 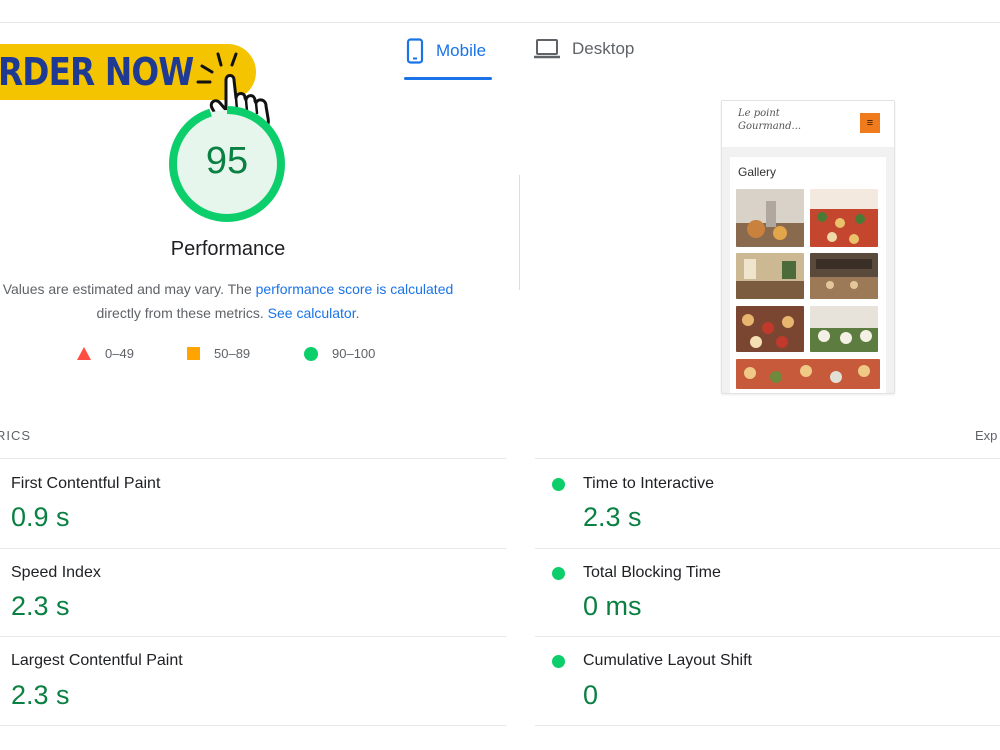 I want to click on performance-score: 95, so click(x=227, y=161).